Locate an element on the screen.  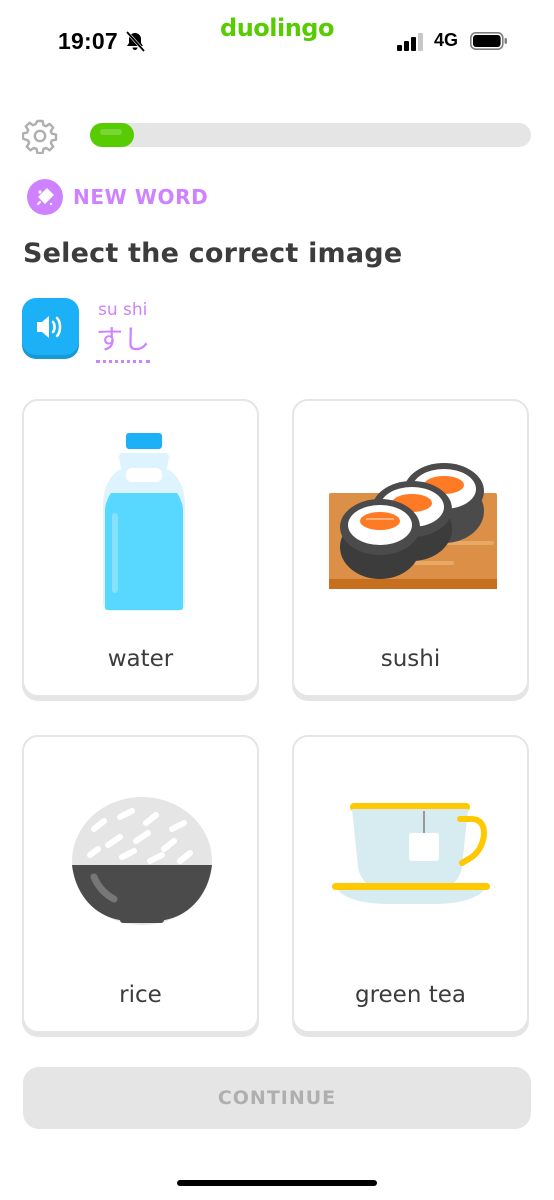
new-word-icon is located at coordinates (45, 197).